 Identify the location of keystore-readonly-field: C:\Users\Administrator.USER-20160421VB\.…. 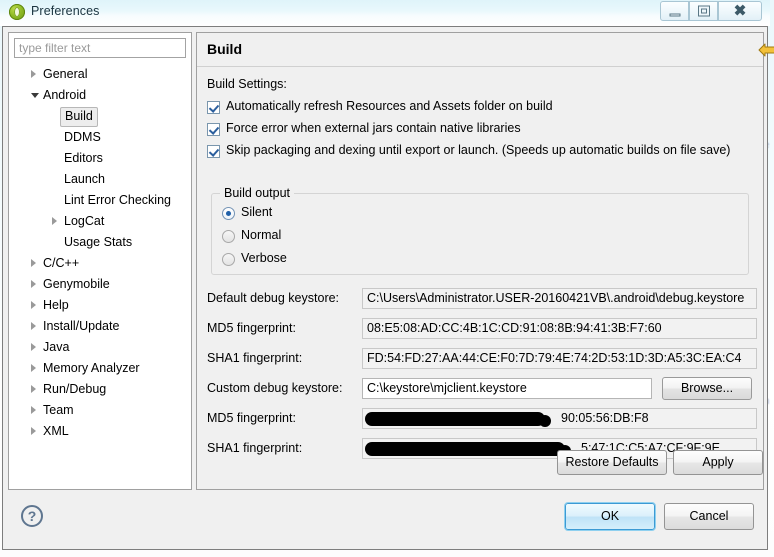
(559, 298).